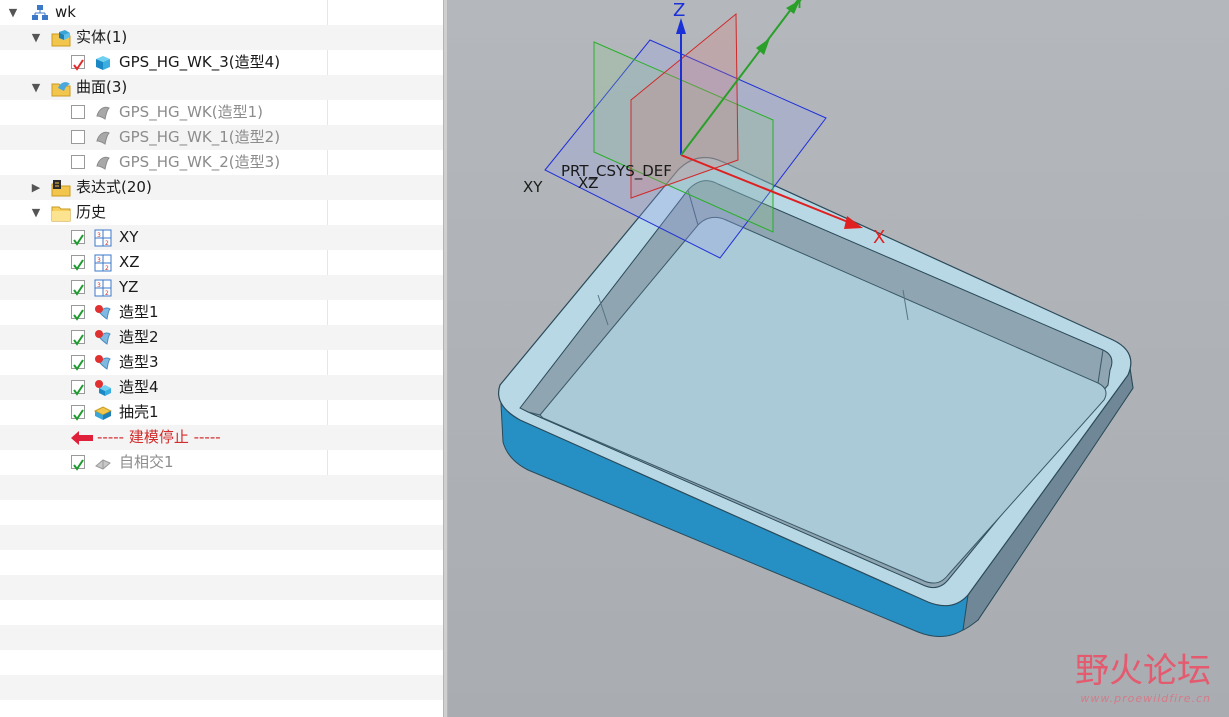 Image resolution: width=1229 pixels, height=717 pixels. I want to click on plane-label-xy: XY, so click(533, 187).